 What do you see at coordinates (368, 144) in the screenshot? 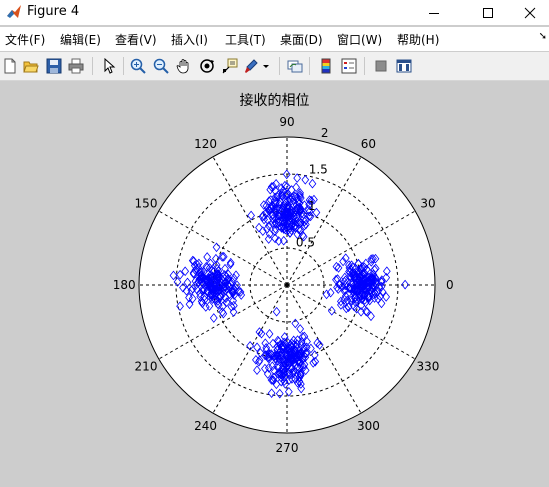
I see `angle-tick-label: 60` at bounding box center [368, 144].